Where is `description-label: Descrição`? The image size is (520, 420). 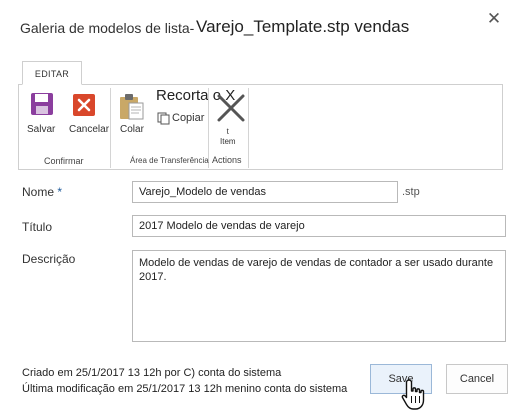
description-label: Descrição is located at coordinates (49, 259).